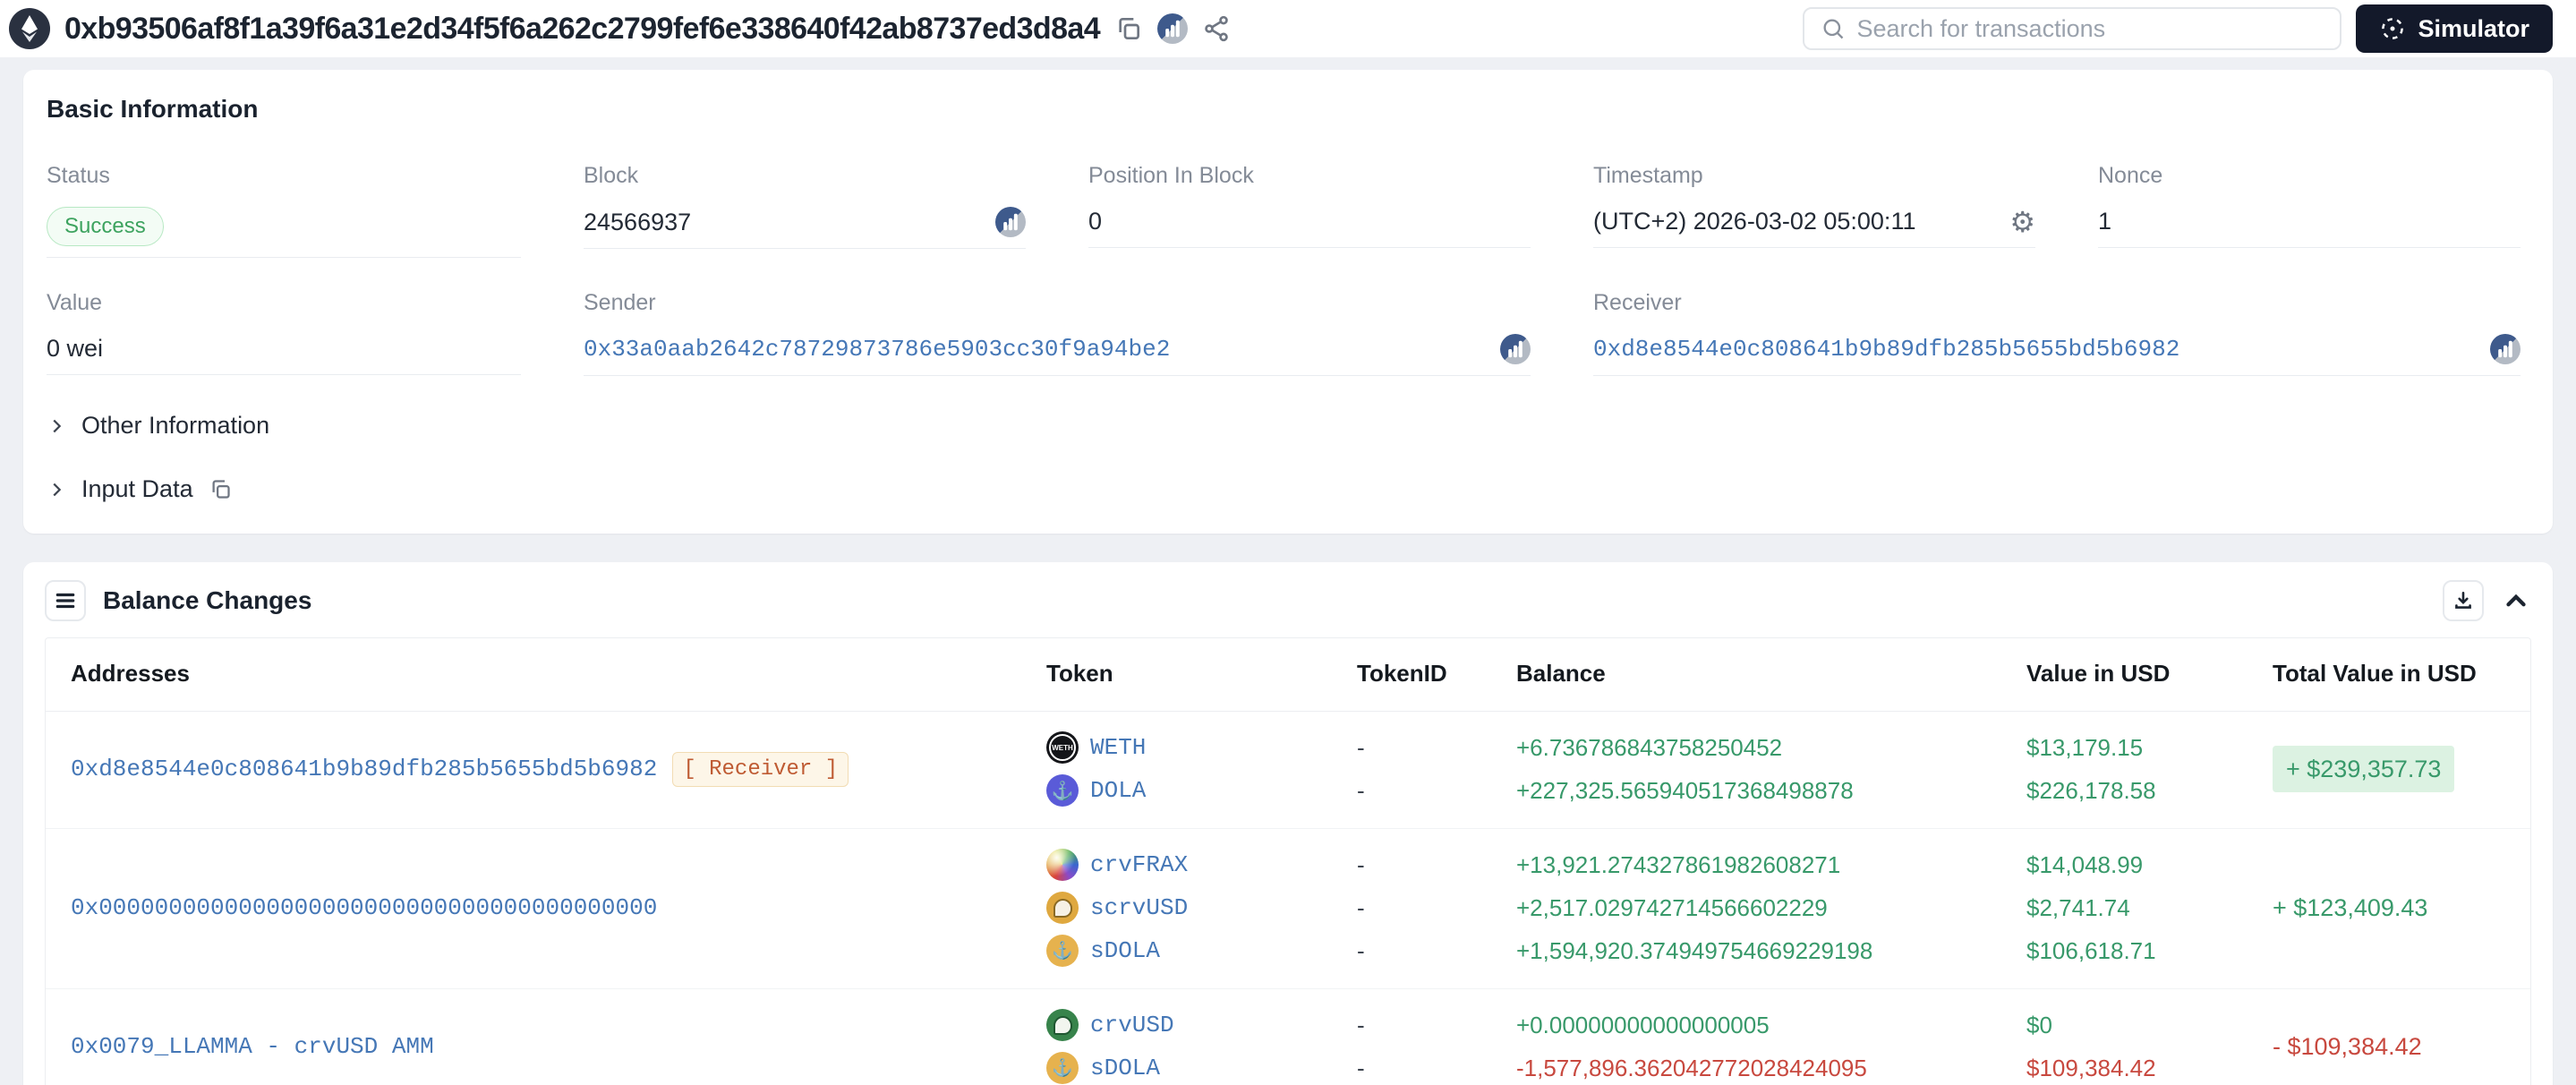  Describe the element at coordinates (1678, 864) in the screenshot. I see `balance-change-value: +13,921.274327861982608271` at that location.